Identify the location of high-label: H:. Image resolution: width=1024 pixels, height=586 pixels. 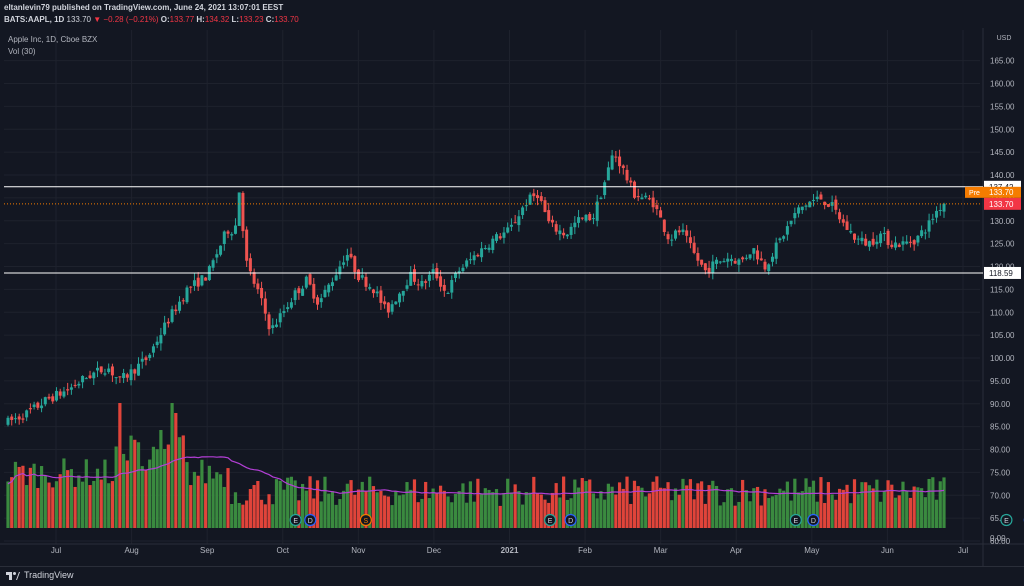
(200, 19).